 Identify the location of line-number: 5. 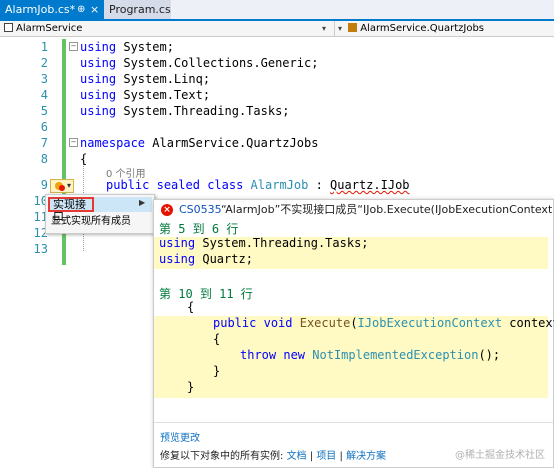
(44, 111).